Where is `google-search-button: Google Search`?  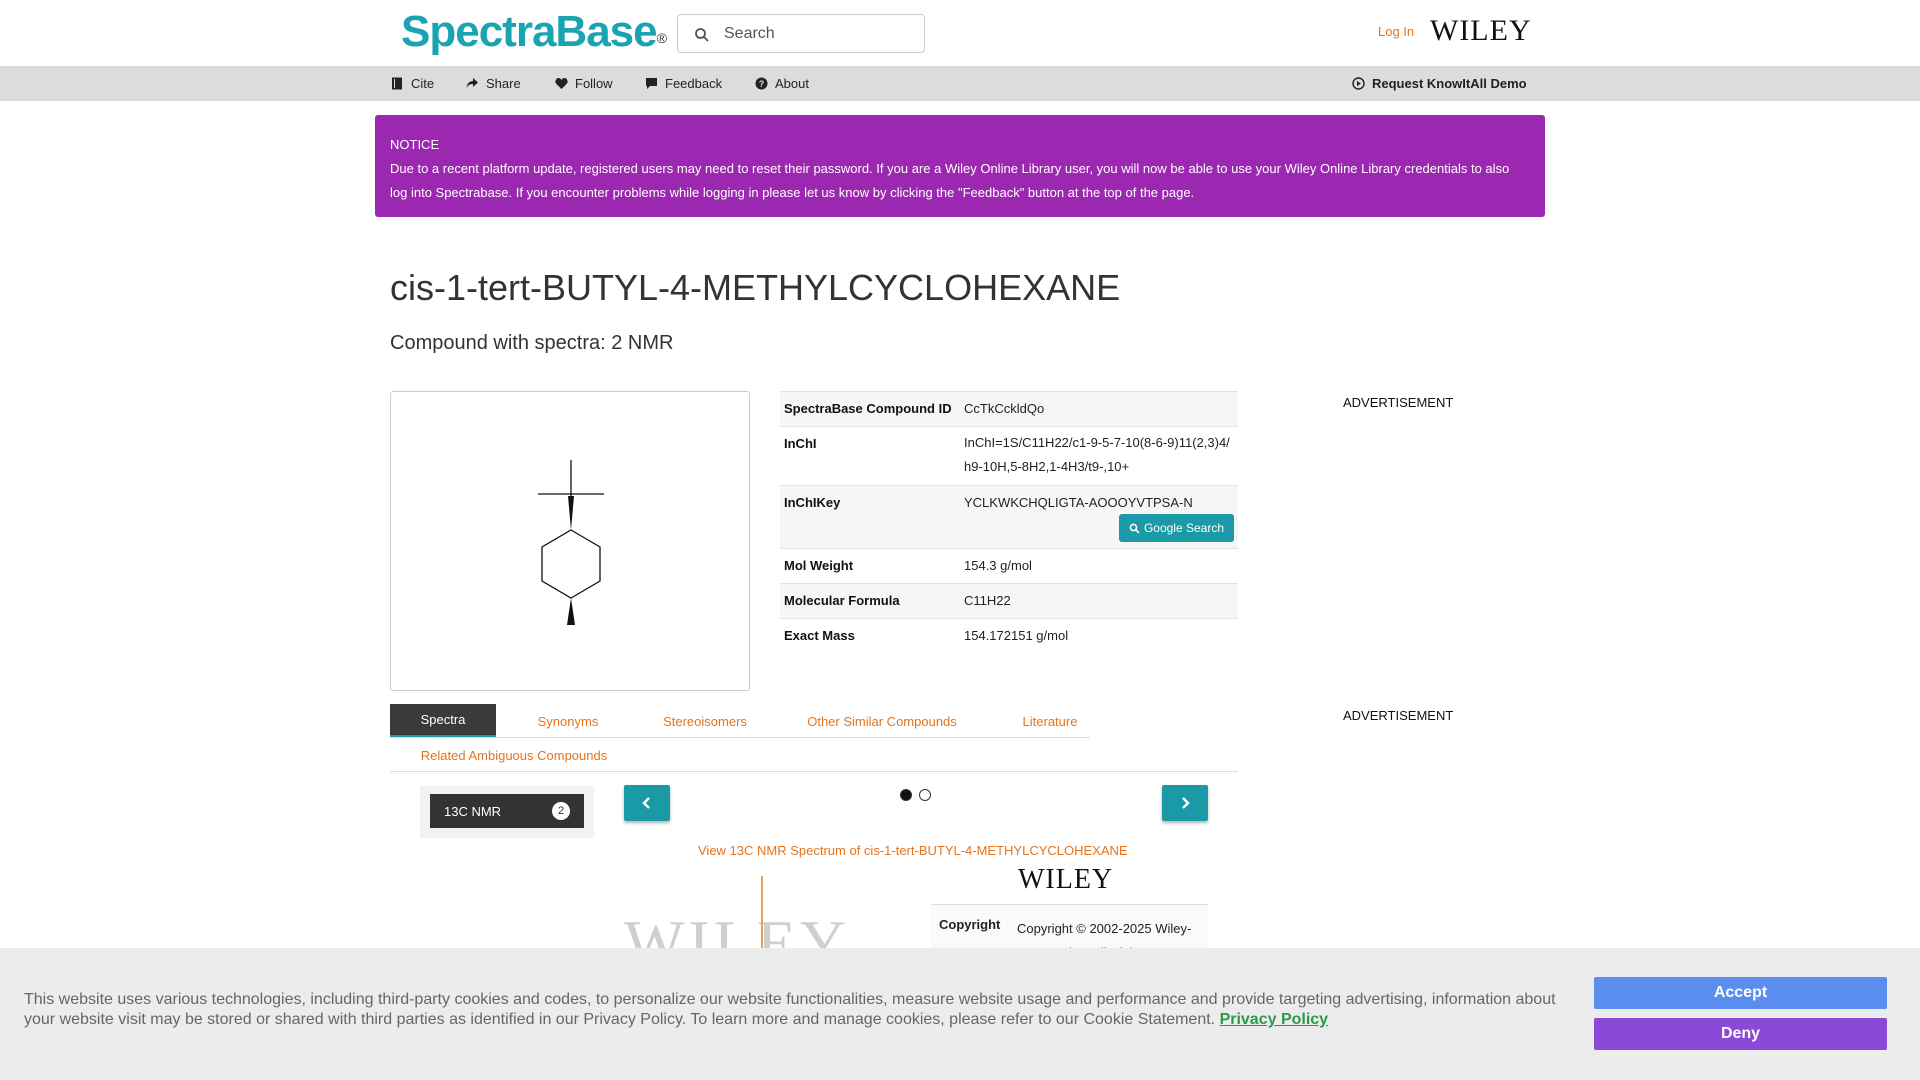 google-search-button: Google Search is located at coordinates (1176, 528).